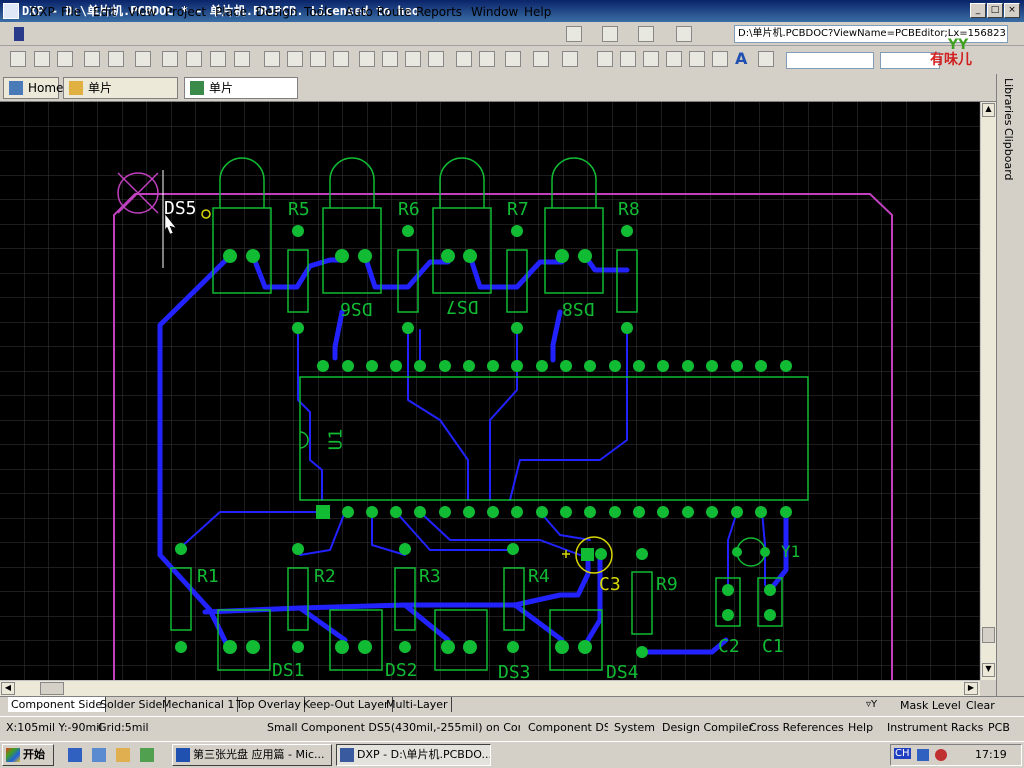 The image size is (1024, 768). What do you see at coordinates (33, 88) in the screenshot?
I see `tab-home: Home` at bounding box center [33, 88].